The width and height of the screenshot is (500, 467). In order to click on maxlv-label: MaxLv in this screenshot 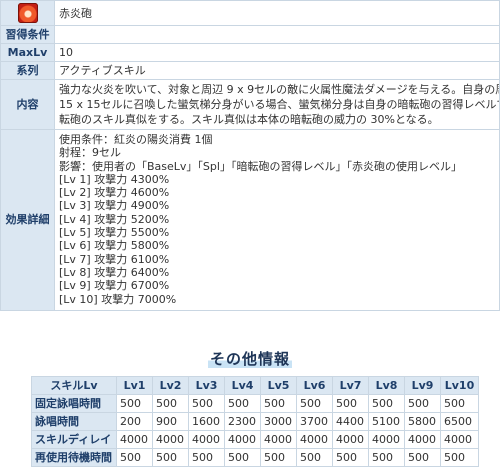, I will do `click(27, 52)`.